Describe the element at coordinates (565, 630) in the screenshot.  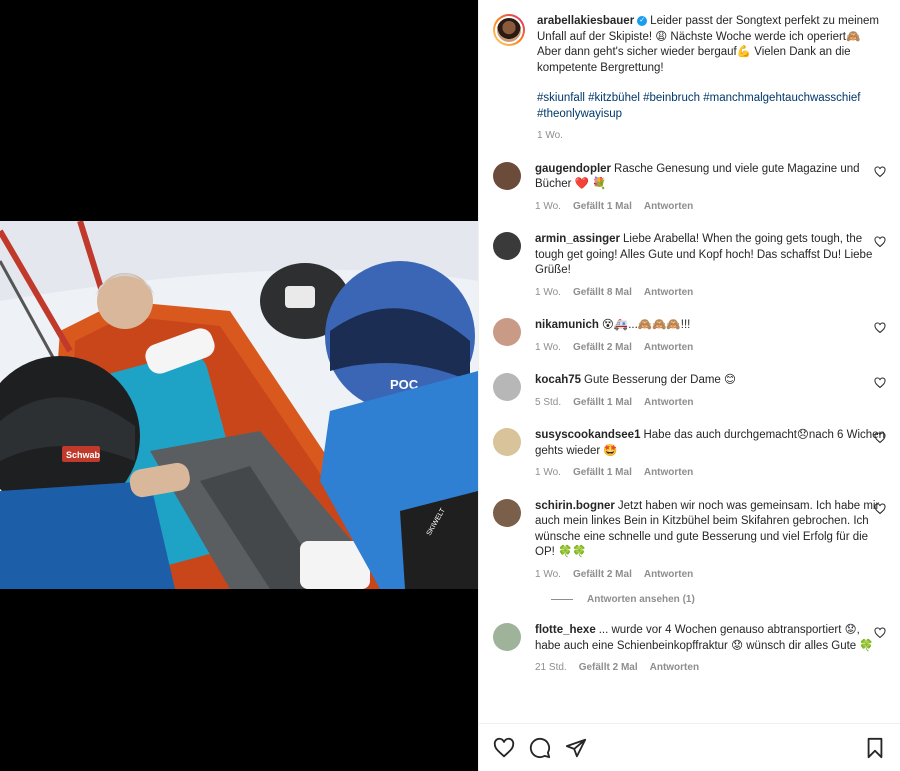
I see `commenter-username: flotte_hexe` at that location.